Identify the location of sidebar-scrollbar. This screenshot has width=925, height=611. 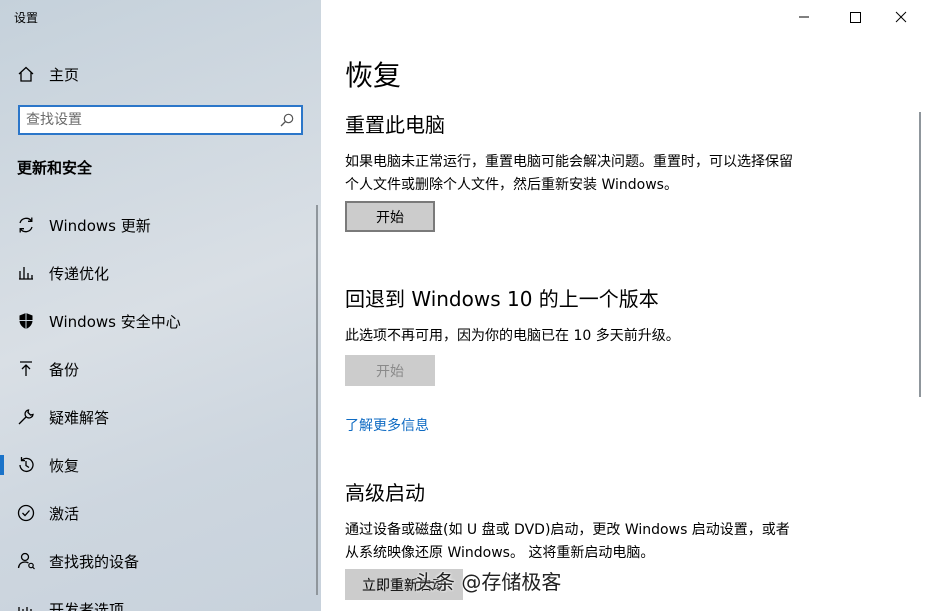
(317, 400).